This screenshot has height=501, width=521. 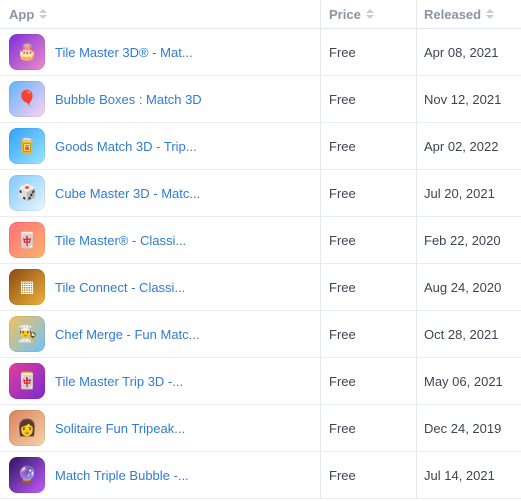 I want to click on released-date: Oct 28, 2021, so click(x=461, y=334).